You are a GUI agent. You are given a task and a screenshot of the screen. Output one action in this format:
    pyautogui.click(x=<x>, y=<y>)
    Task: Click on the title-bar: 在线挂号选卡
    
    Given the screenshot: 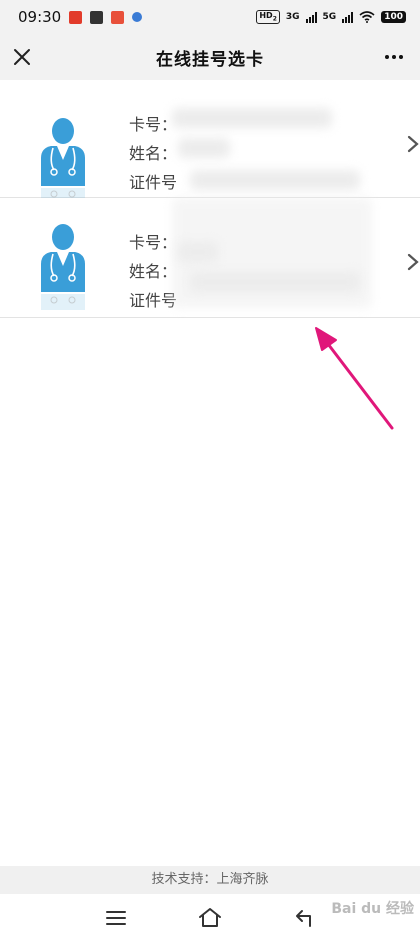 What is the action you would take?
    pyautogui.click(x=210, y=57)
    